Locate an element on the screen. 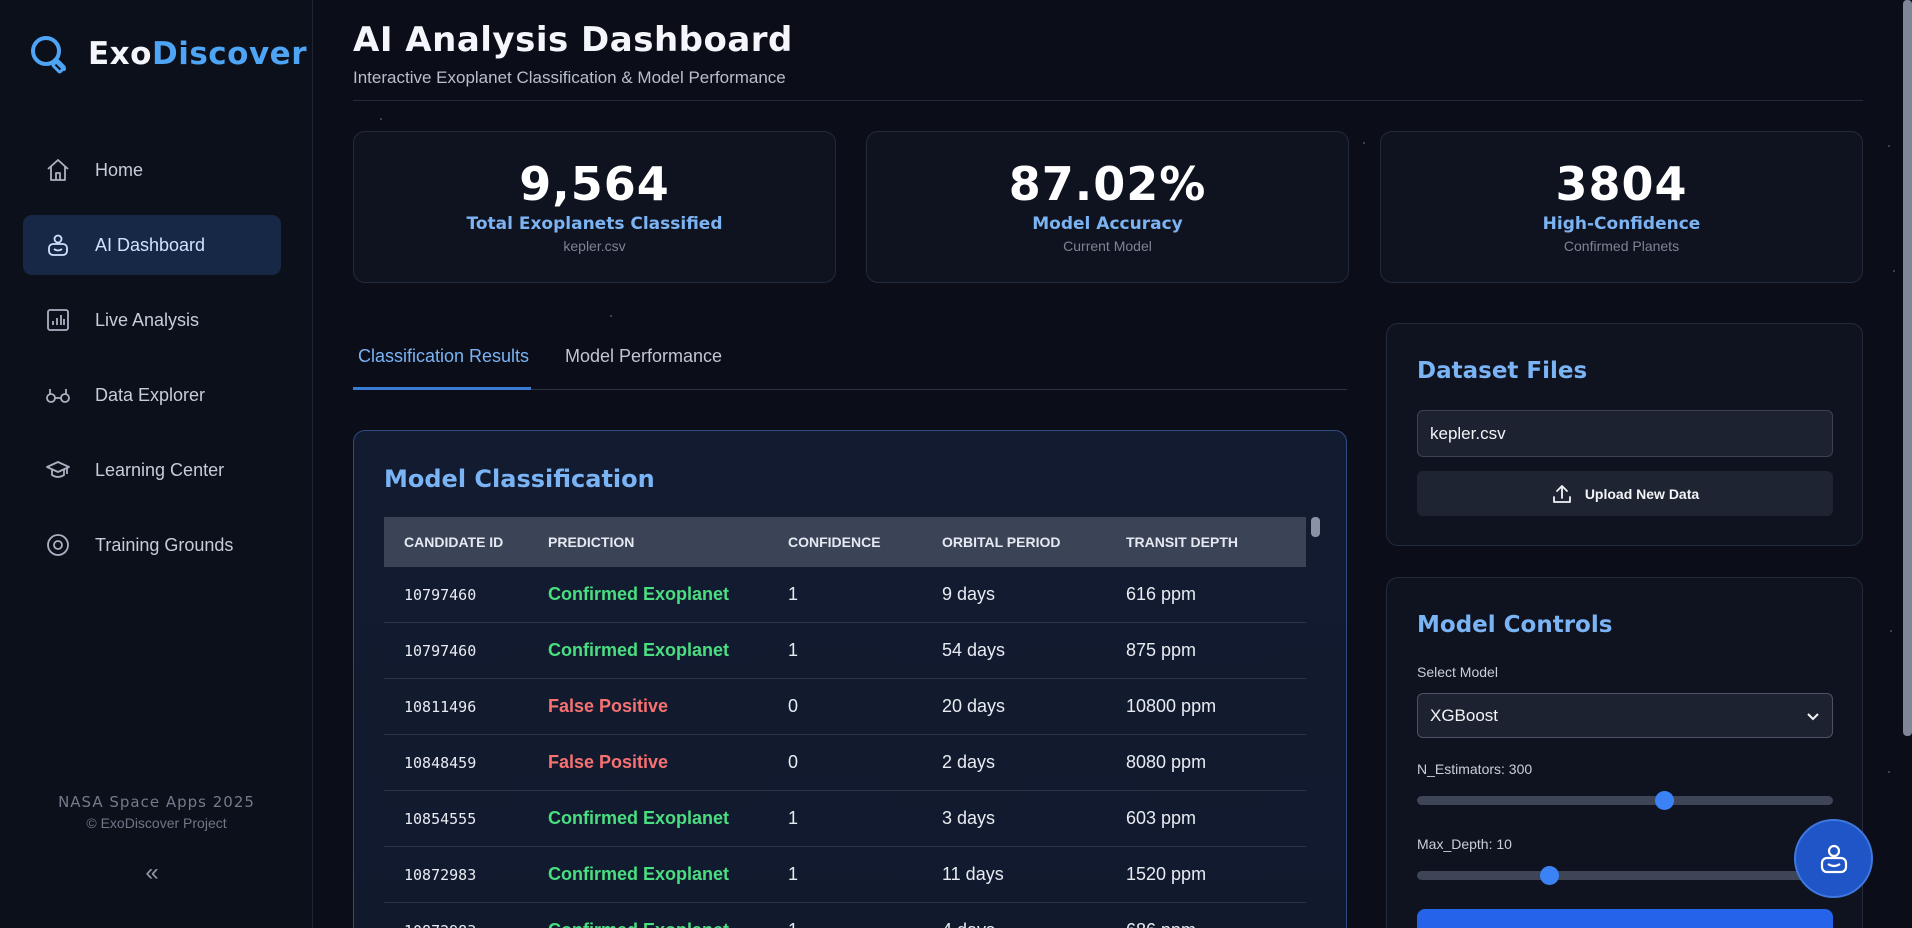 The width and height of the screenshot is (1912, 928). sidebar-item-label: AI Dashboard is located at coordinates (150, 244).